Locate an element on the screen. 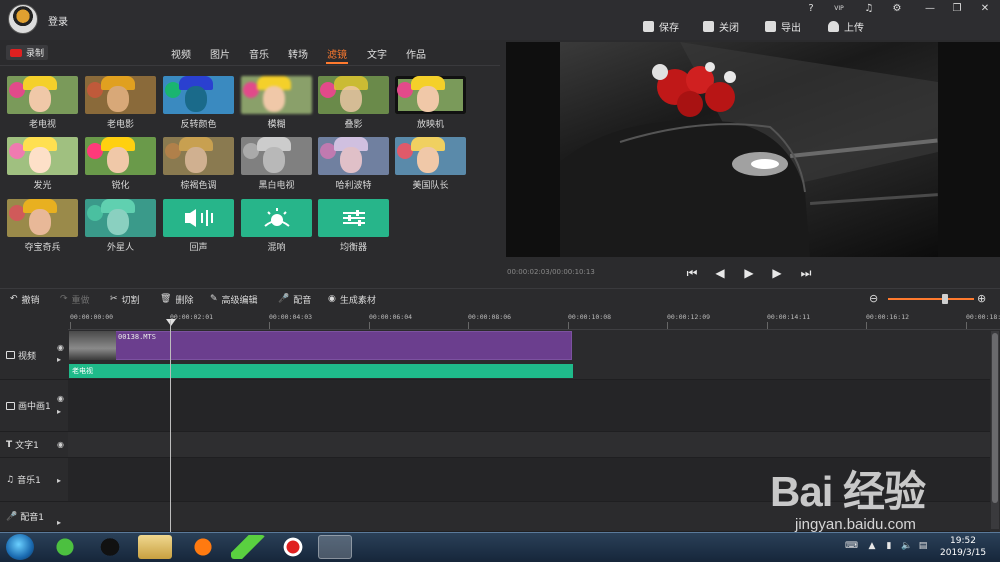  volume-icon: 🔈 is located at coordinates (906, 546).